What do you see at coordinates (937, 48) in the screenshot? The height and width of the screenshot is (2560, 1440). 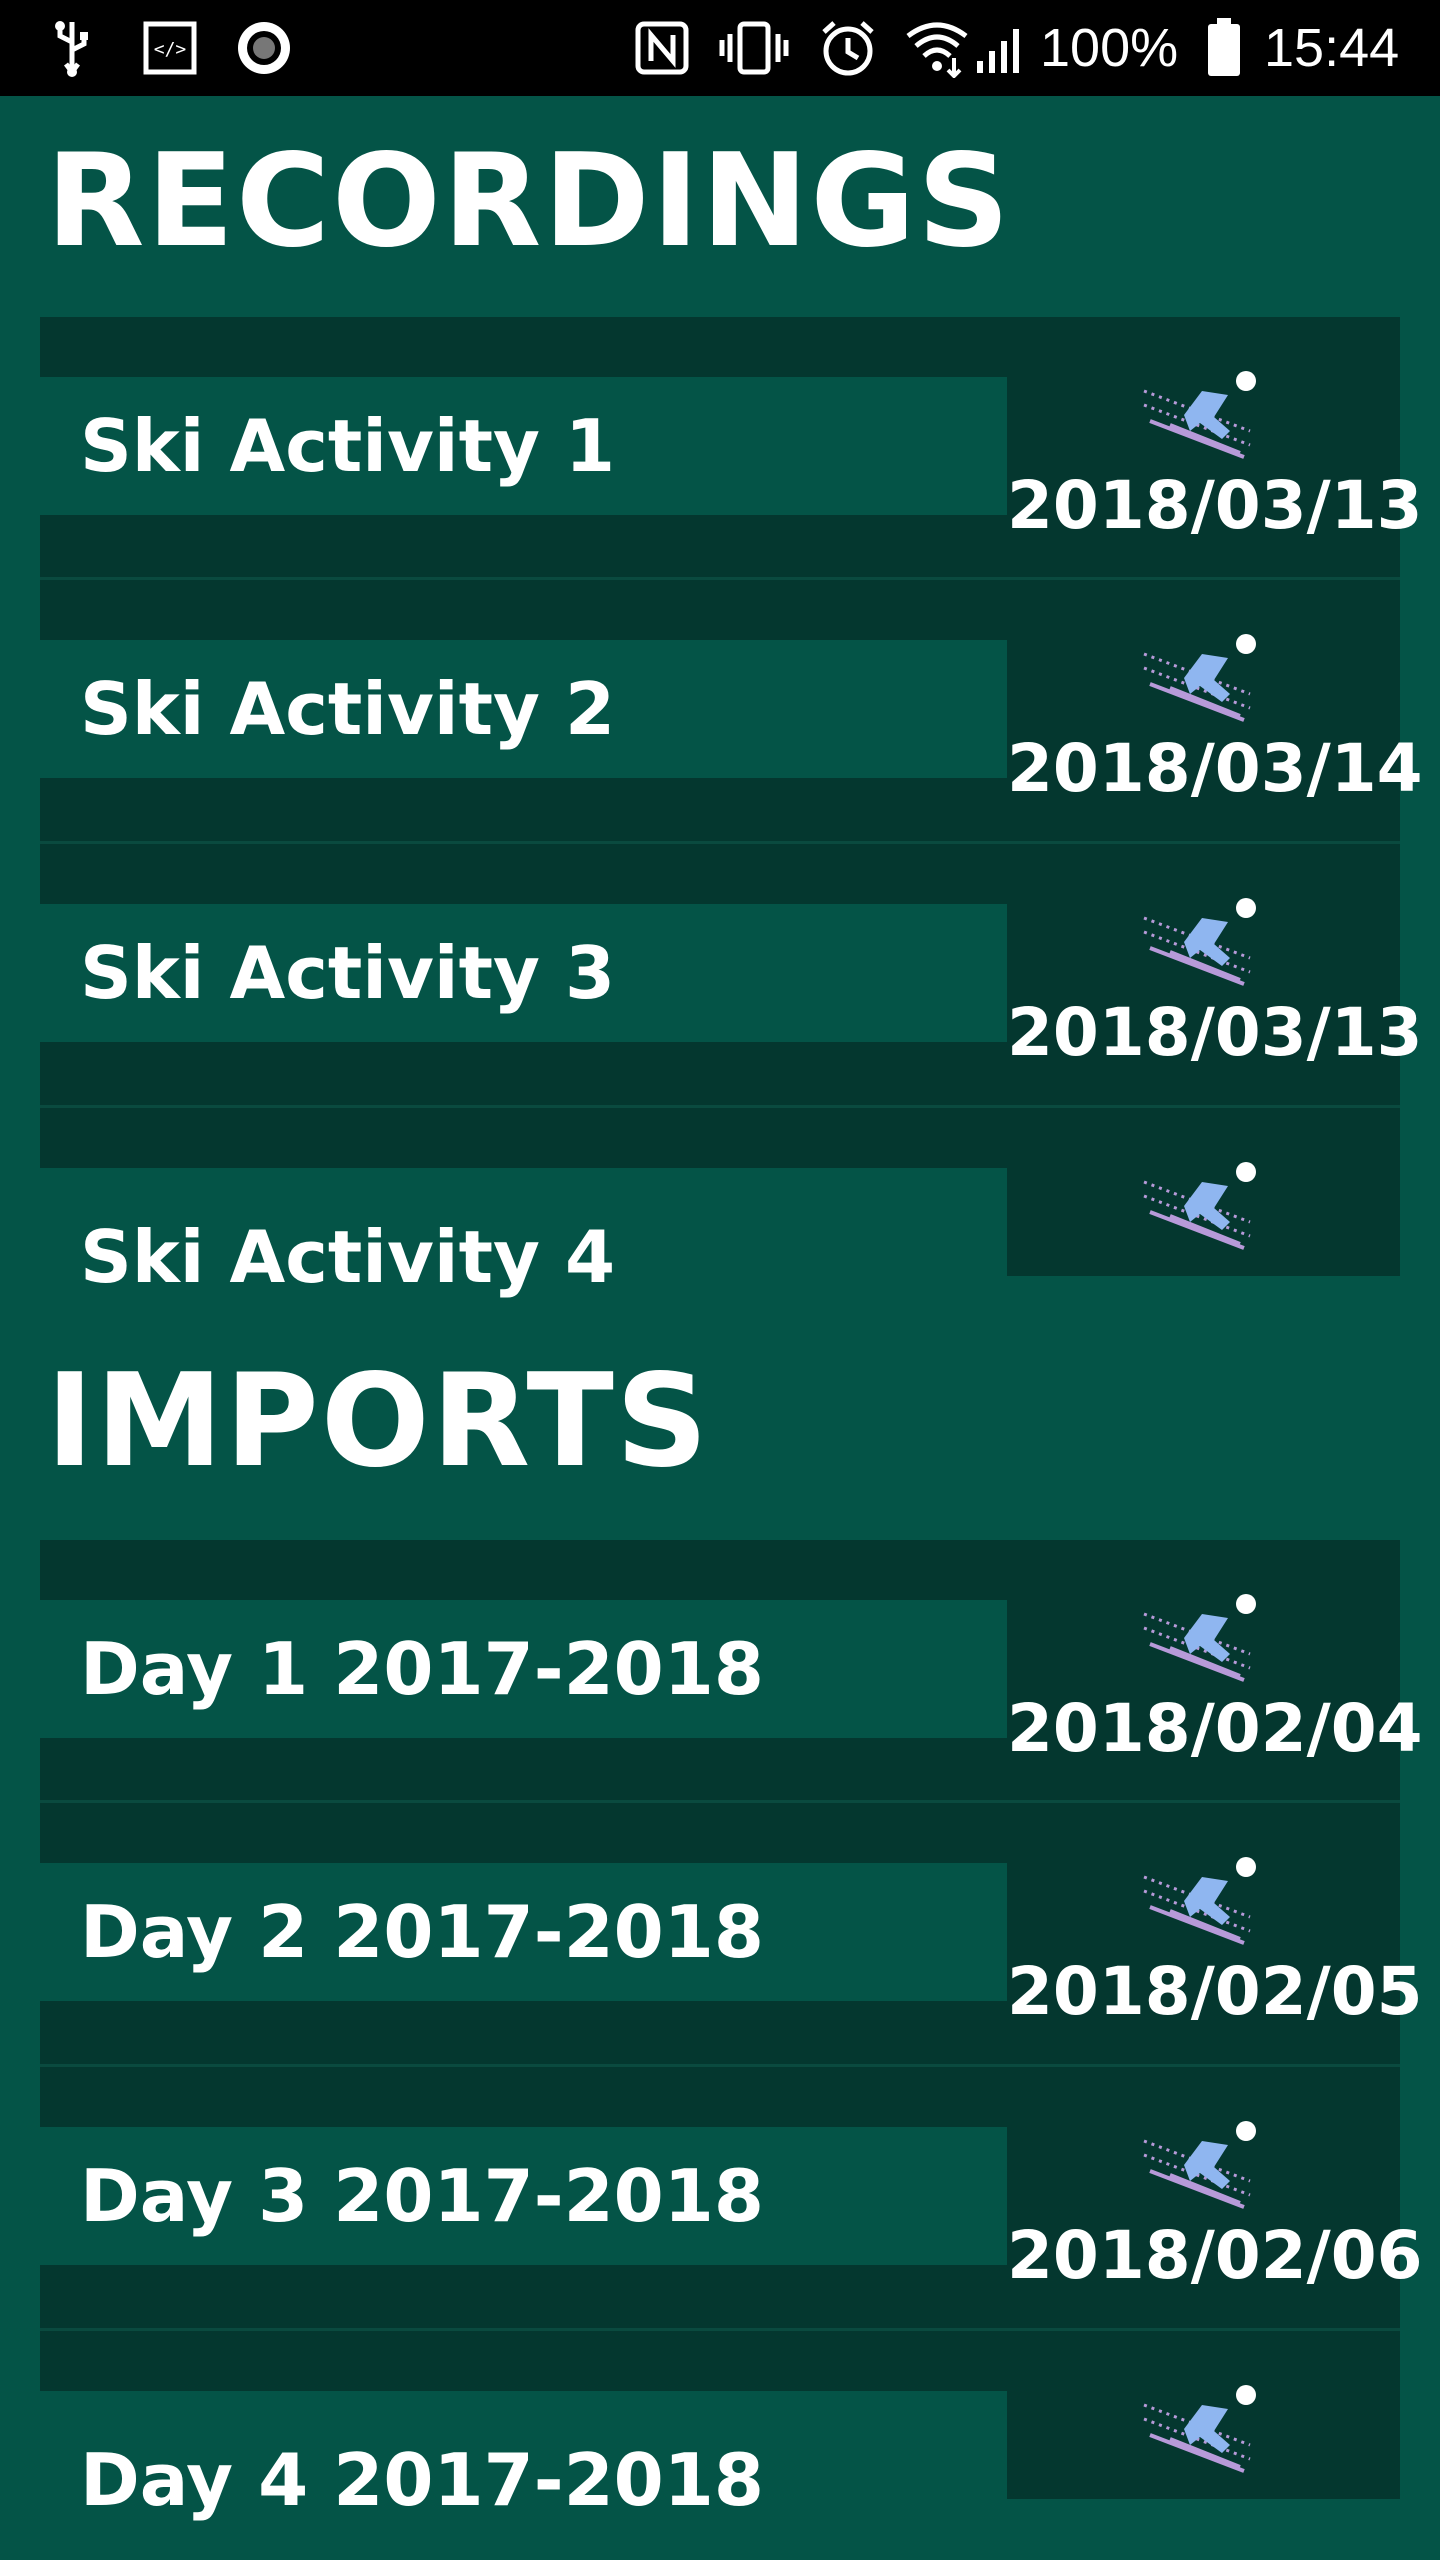 I see `wifi-icon` at bounding box center [937, 48].